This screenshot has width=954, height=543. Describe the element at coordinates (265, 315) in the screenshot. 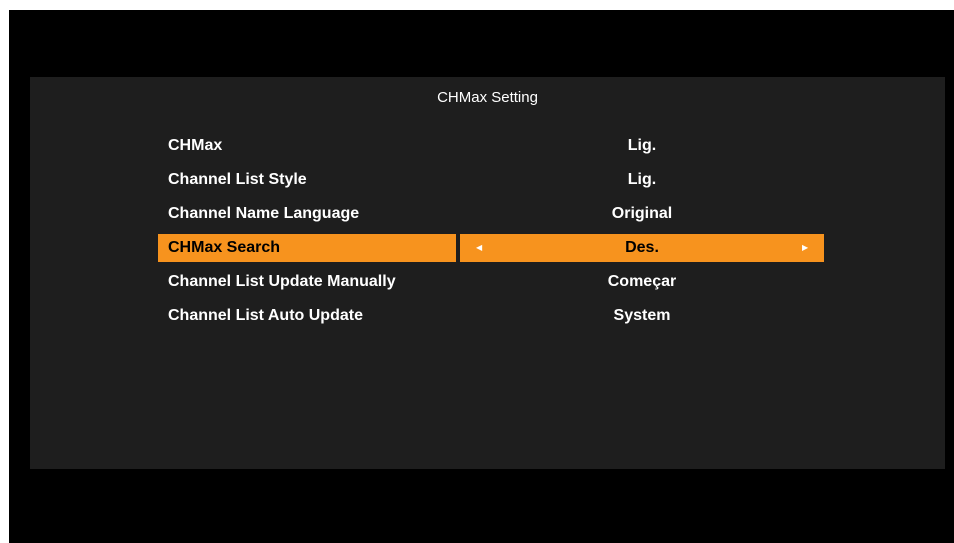

I see `menu-item-label: Channel List Auto Update` at that location.